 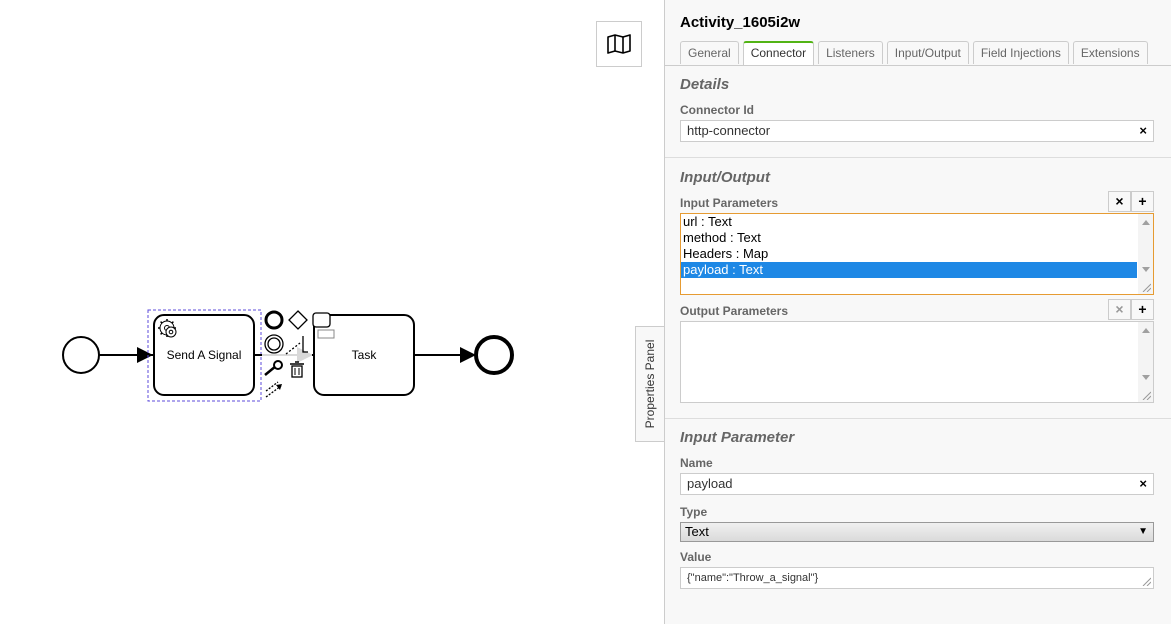 I want to click on properties-panel-toggle-label: Properties Panel, so click(x=650, y=384).